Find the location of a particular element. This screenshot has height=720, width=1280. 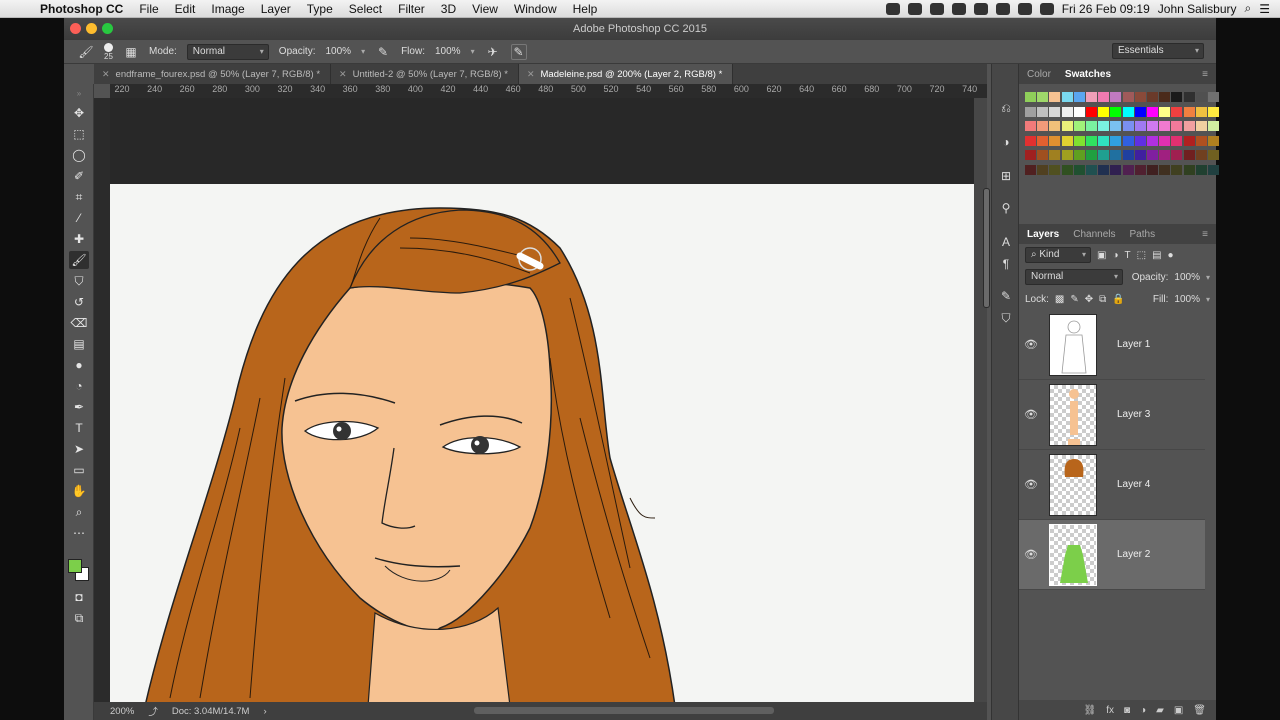

battery-icon is located at coordinates (1046, 8).